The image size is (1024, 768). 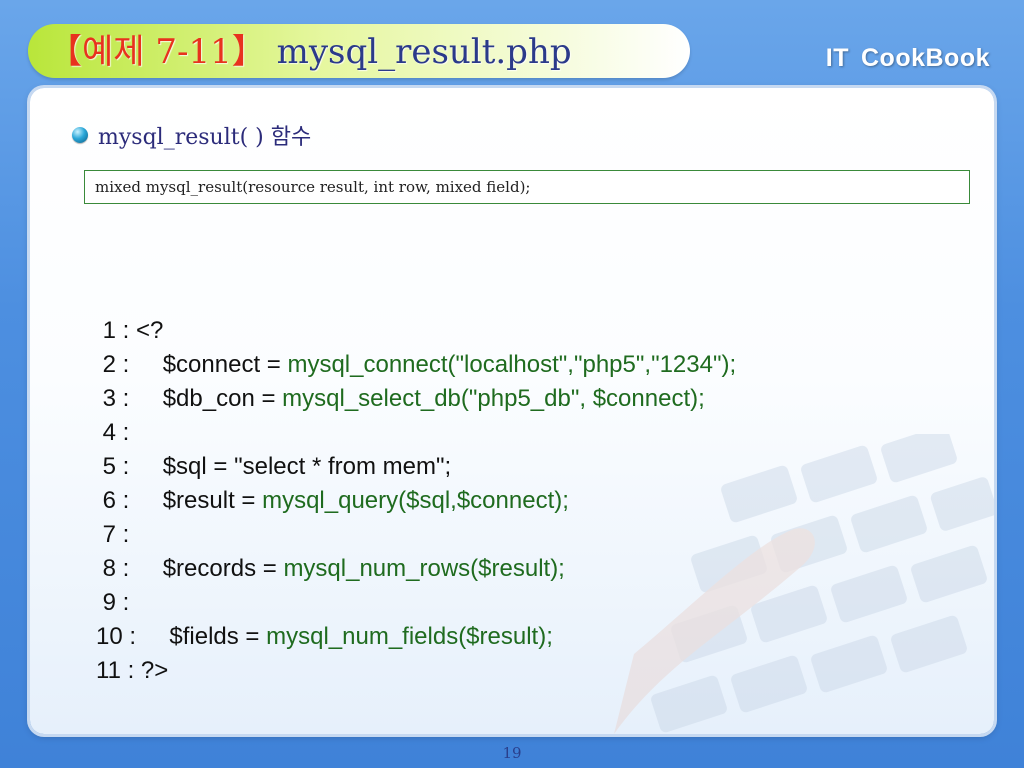 What do you see at coordinates (493, 398) in the screenshot?
I see `code-function-call: mysql_select_db("php5_db", $connect);` at bounding box center [493, 398].